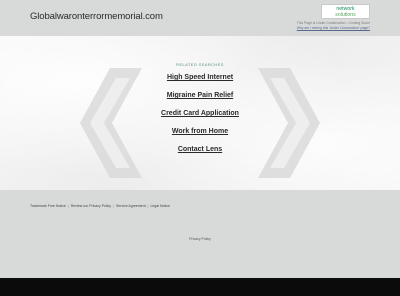  Describe the element at coordinates (91, 206) in the screenshot. I see `footer-link-privacy-review: Review our Privacy Policy` at that location.